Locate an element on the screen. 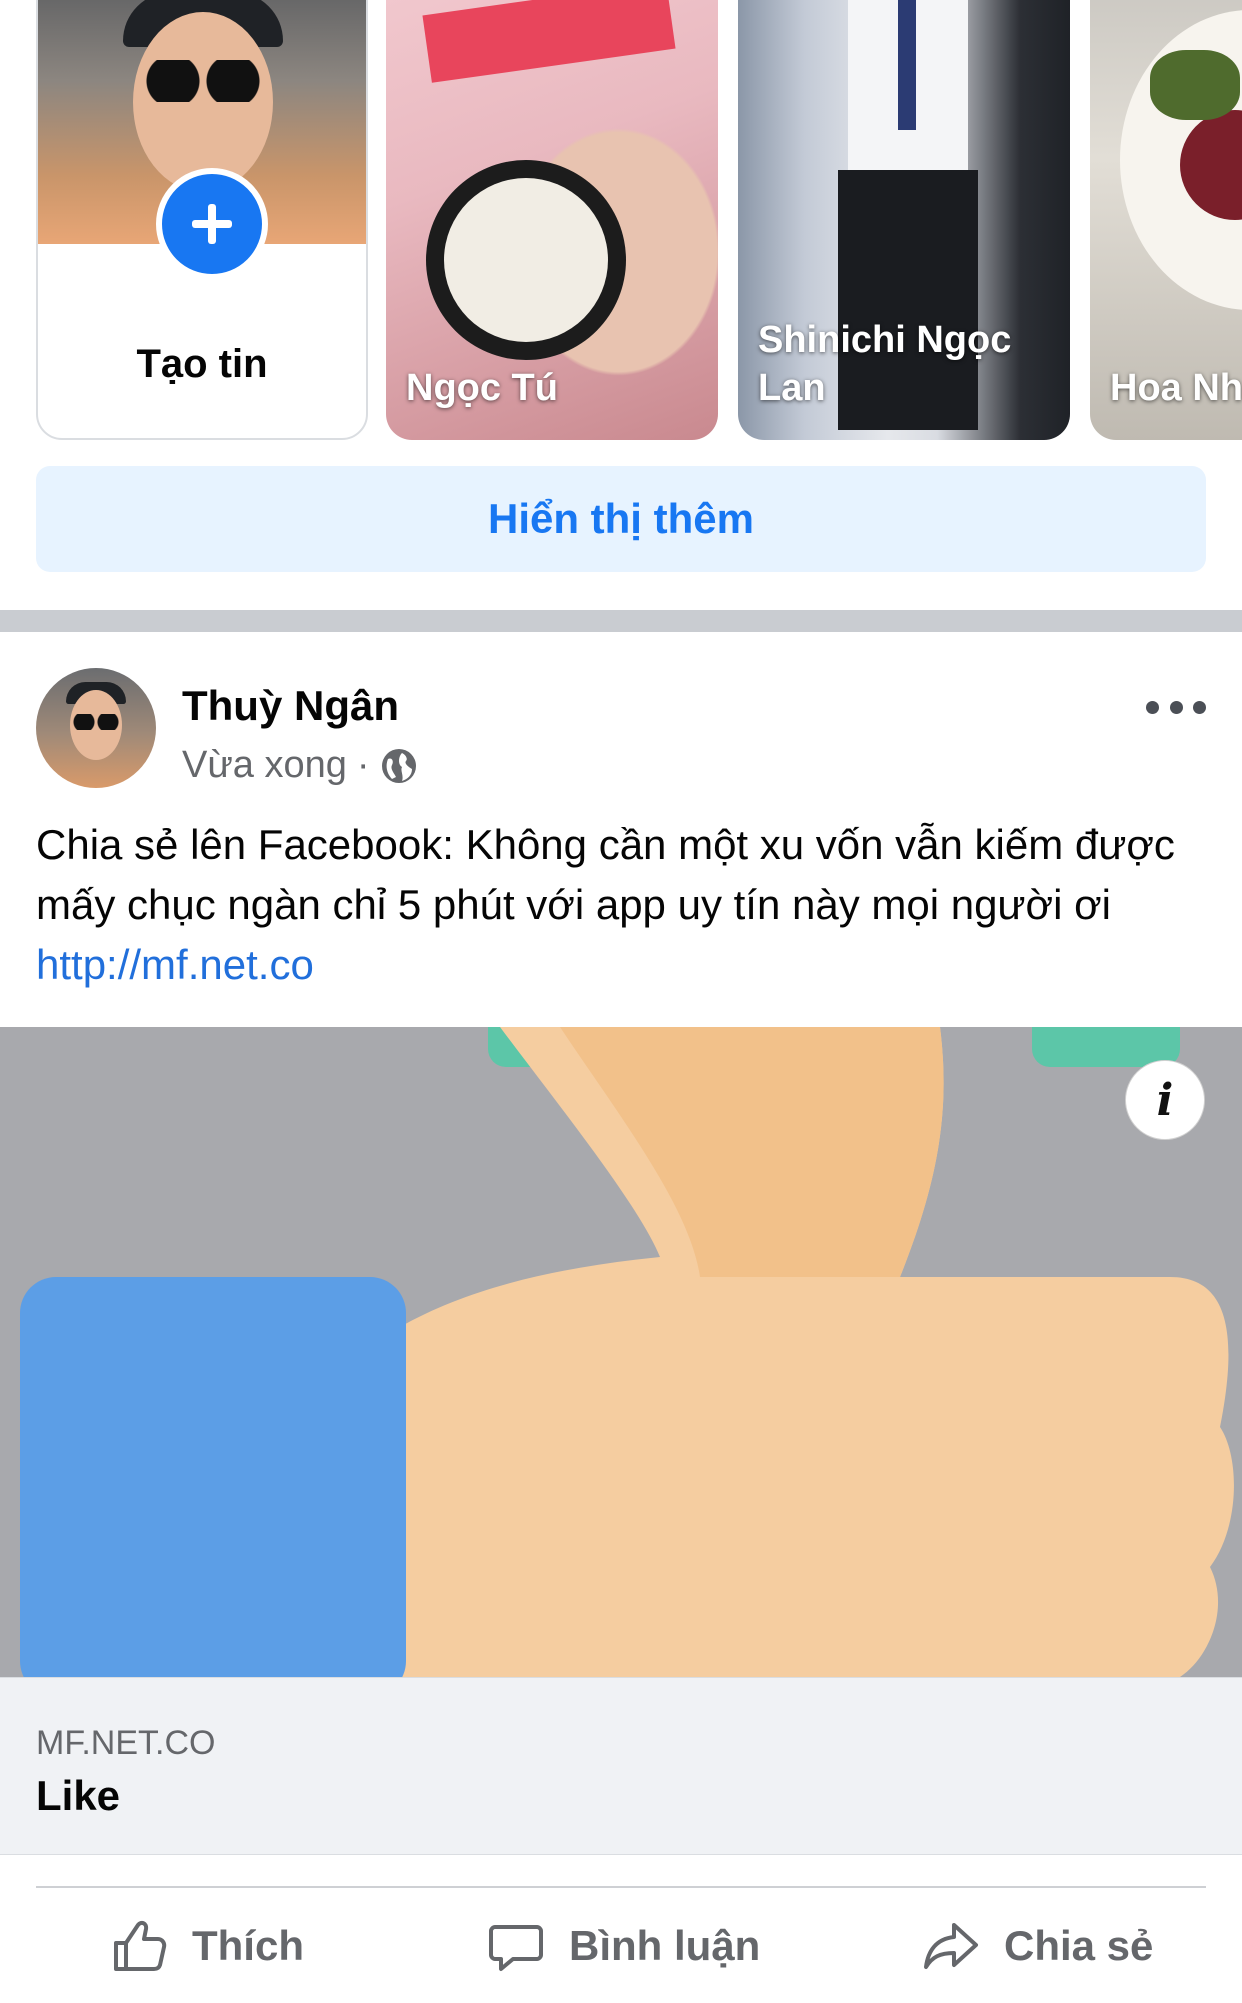 This screenshot has width=1242, height=2003. globe-icon is located at coordinates (399, 766).